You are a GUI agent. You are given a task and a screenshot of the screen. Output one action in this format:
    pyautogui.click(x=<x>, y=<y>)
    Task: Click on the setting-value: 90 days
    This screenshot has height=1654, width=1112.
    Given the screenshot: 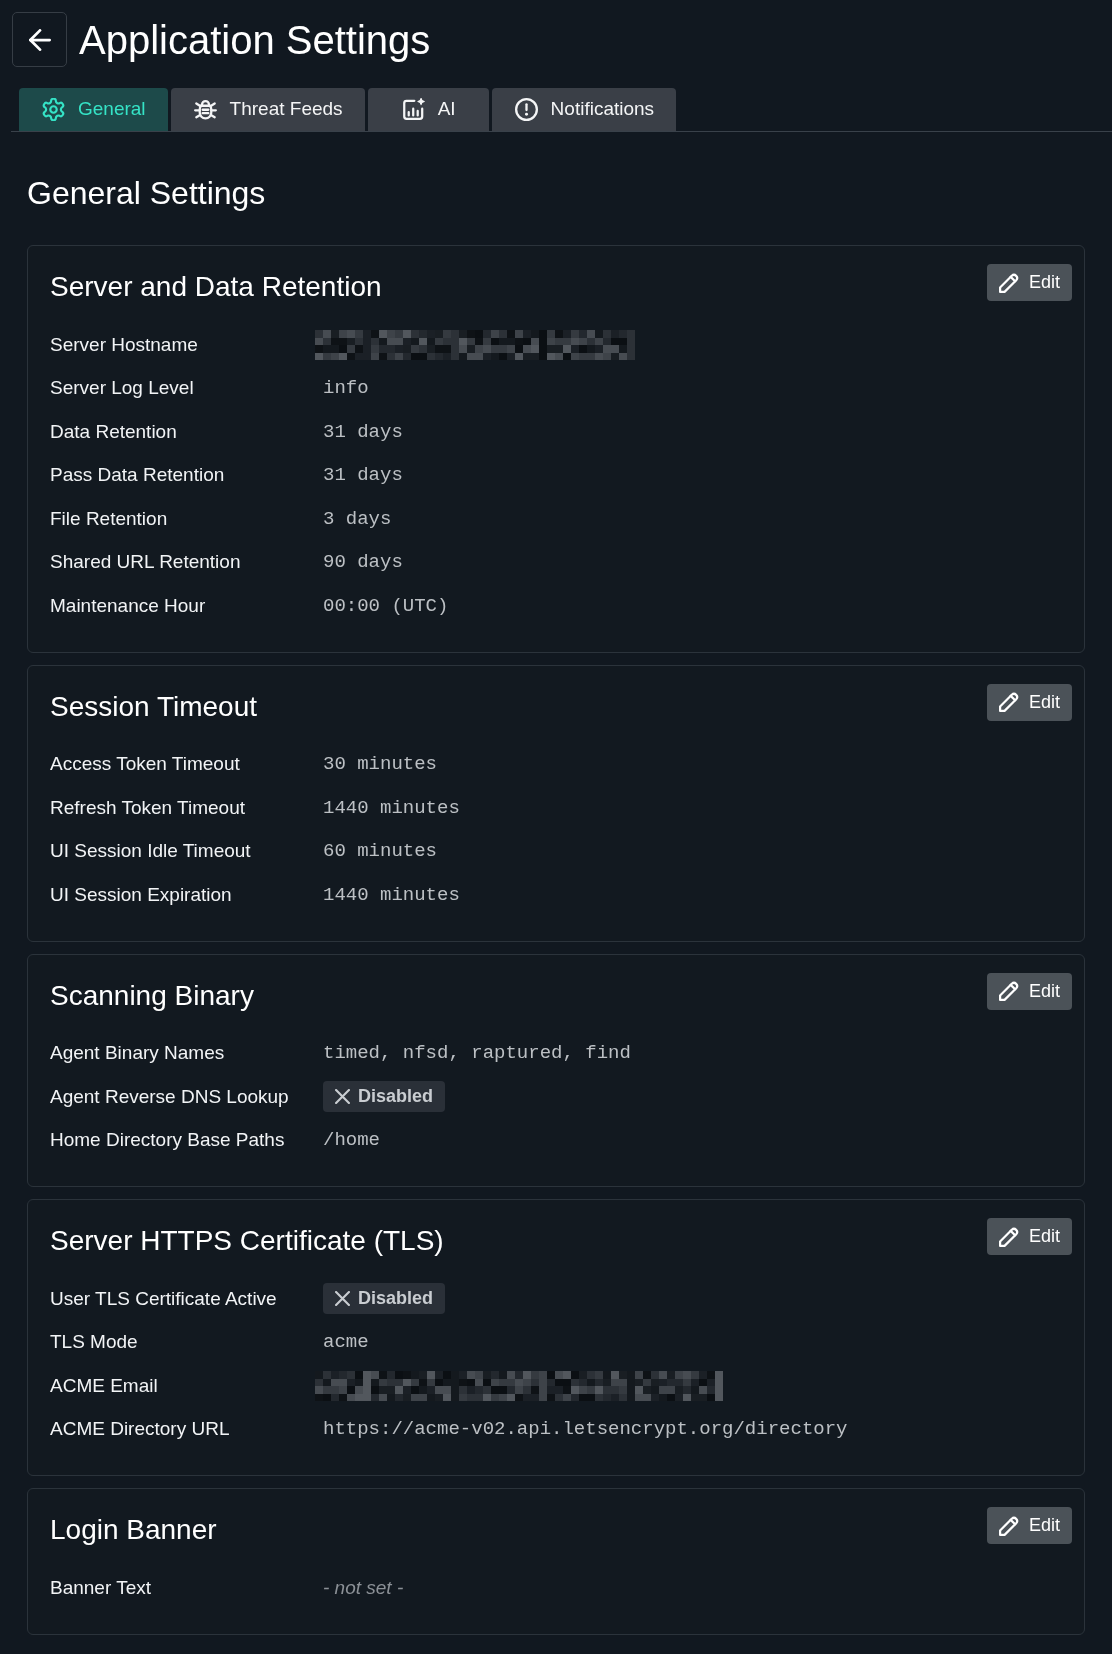 What is the action you would take?
    pyautogui.click(x=363, y=562)
    